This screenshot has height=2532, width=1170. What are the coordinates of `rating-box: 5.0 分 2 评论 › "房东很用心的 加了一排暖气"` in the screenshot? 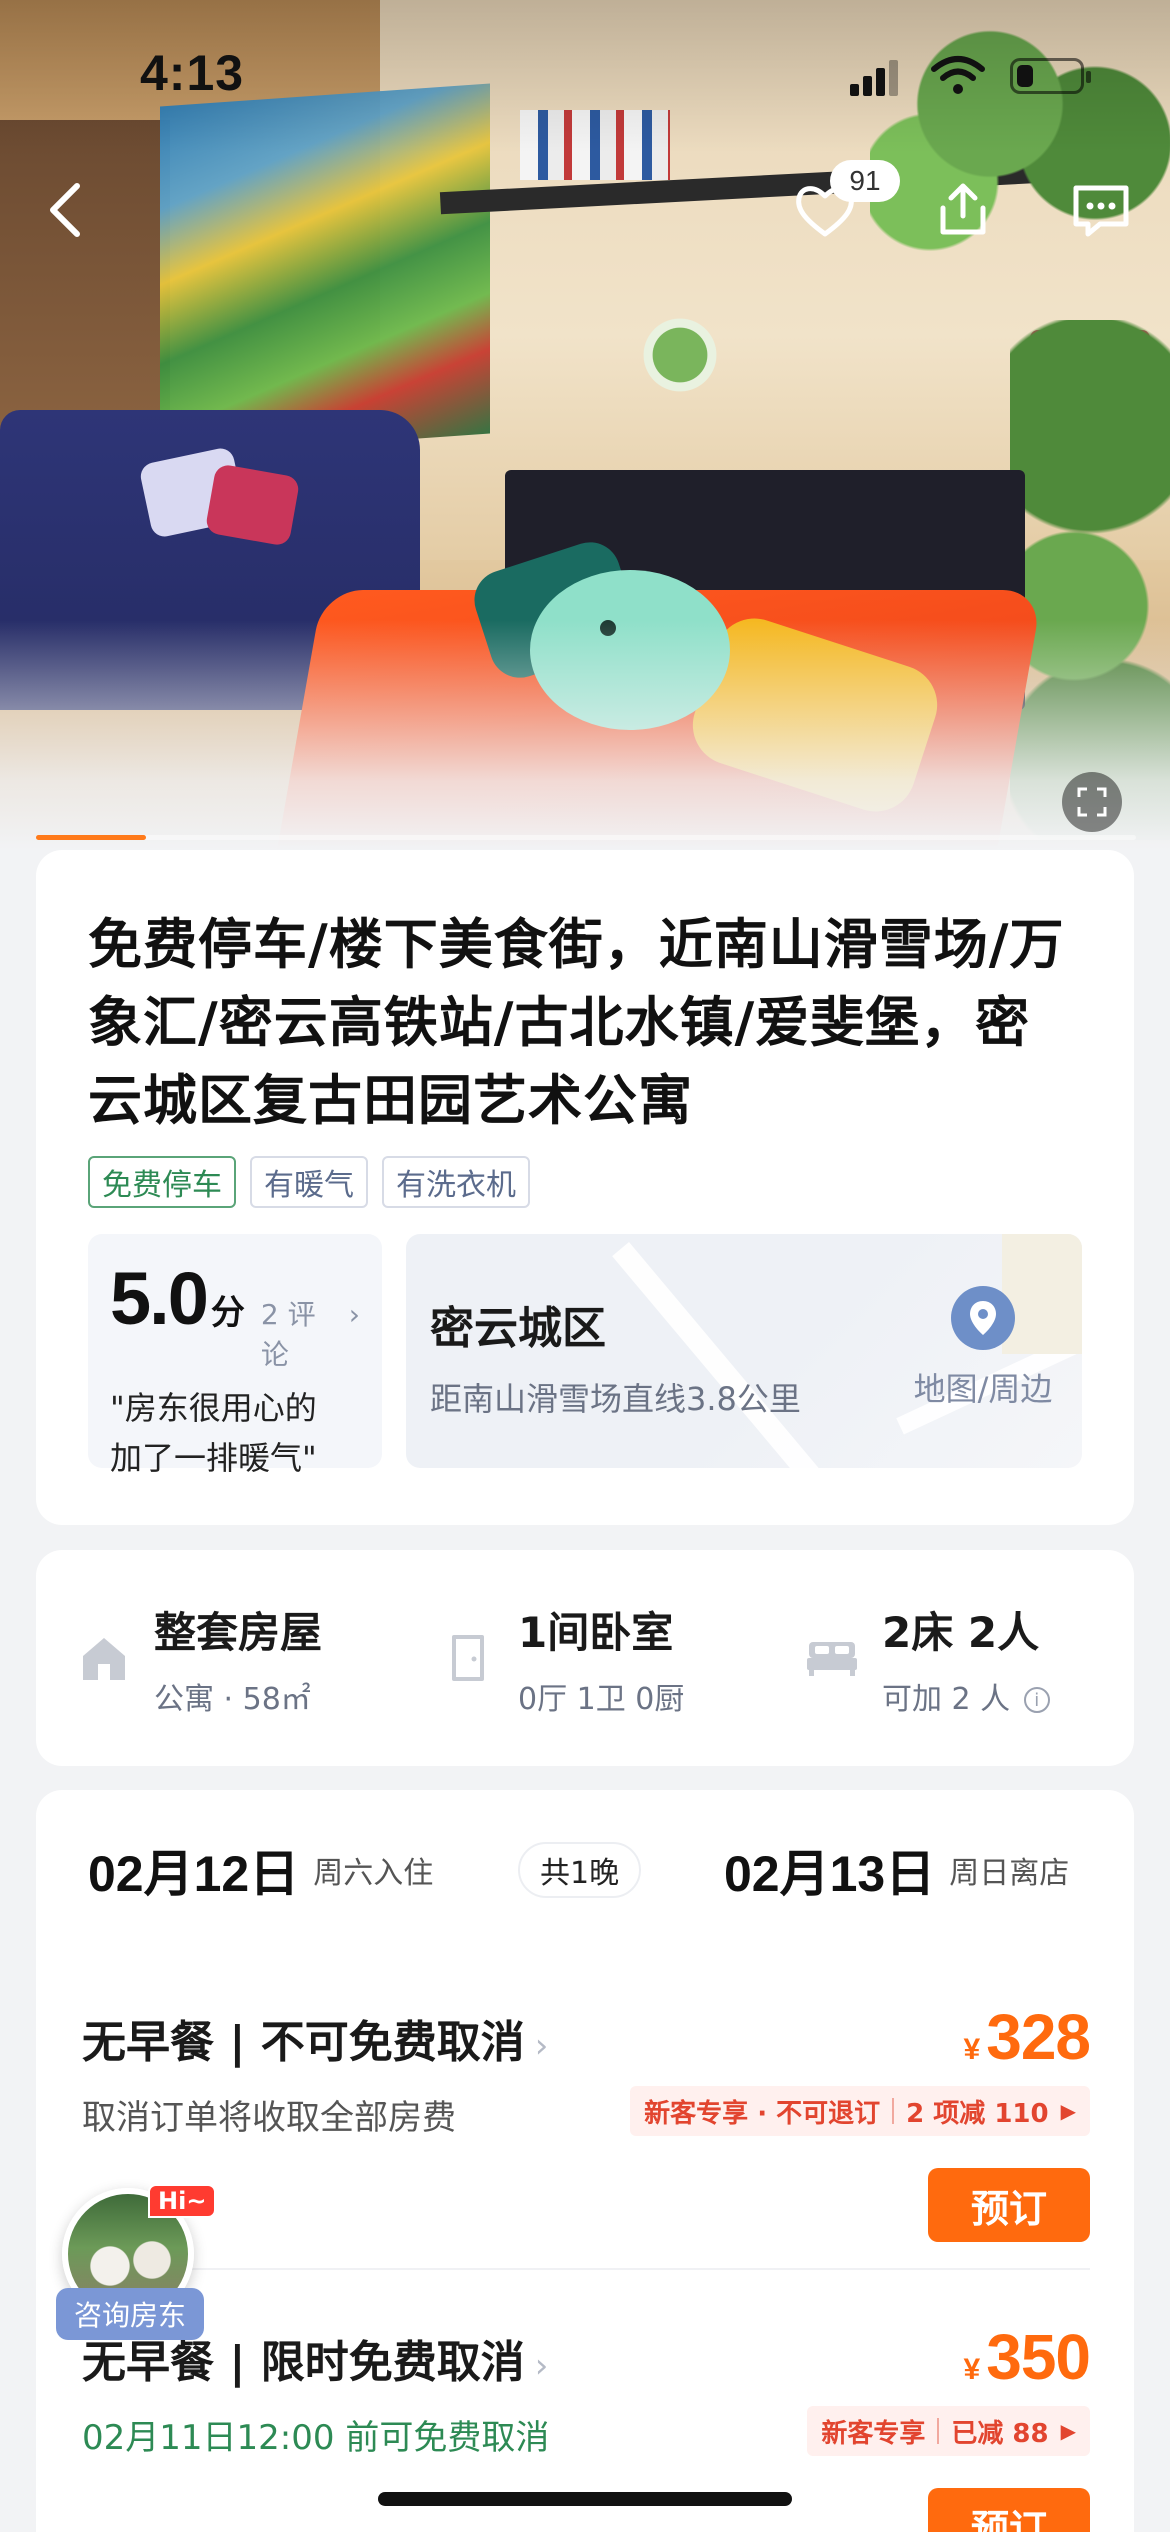 It's located at (235, 1355).